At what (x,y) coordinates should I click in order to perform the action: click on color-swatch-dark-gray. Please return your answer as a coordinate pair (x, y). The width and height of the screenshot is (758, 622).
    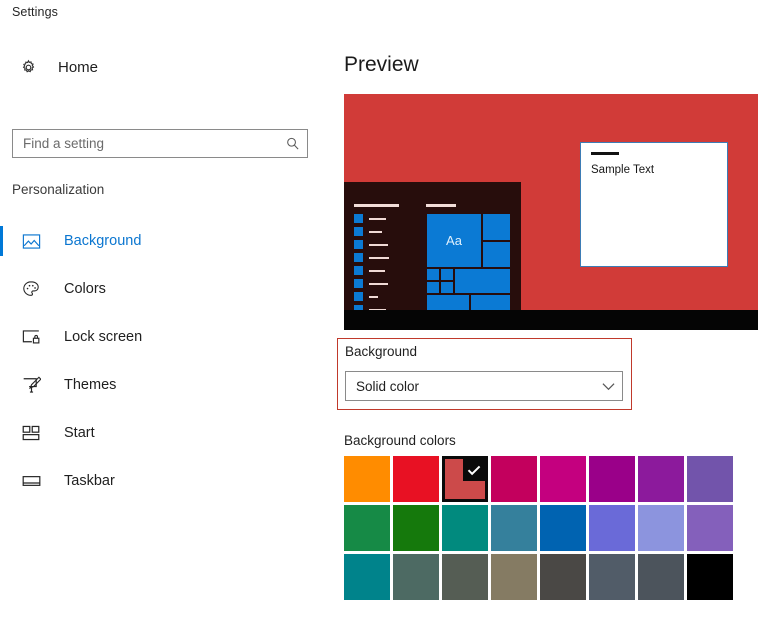
    Looking at the image, I should click on (563, 577).